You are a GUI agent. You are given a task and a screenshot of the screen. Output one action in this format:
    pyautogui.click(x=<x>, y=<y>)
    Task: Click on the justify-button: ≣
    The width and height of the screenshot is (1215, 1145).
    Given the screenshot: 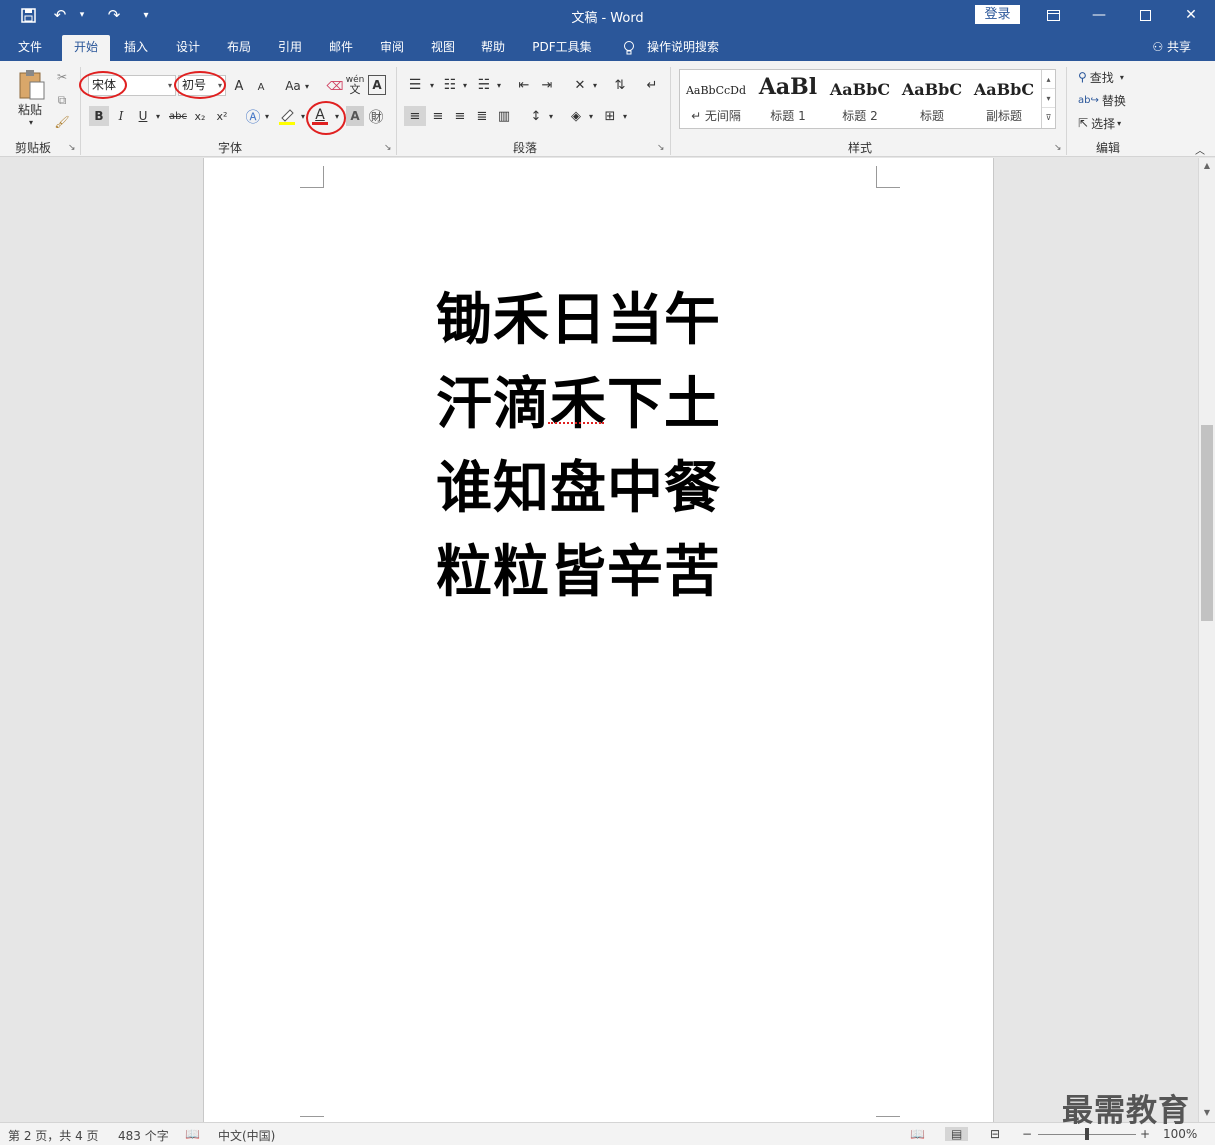 What is the action you would take?
    pyautogui.click(x=482, y=116)
    